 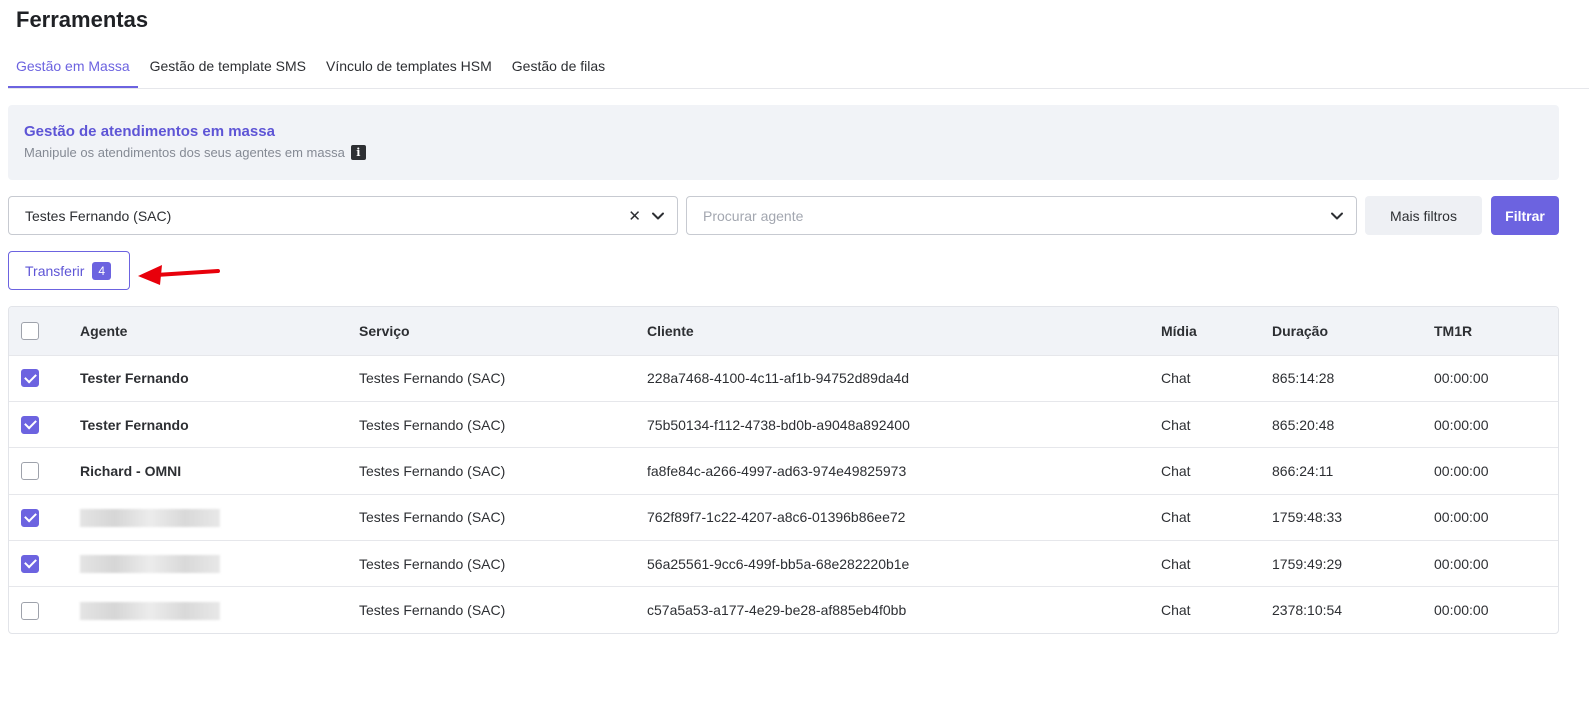 I want to click on close-icon: ✕, so click(x=634, y=216).